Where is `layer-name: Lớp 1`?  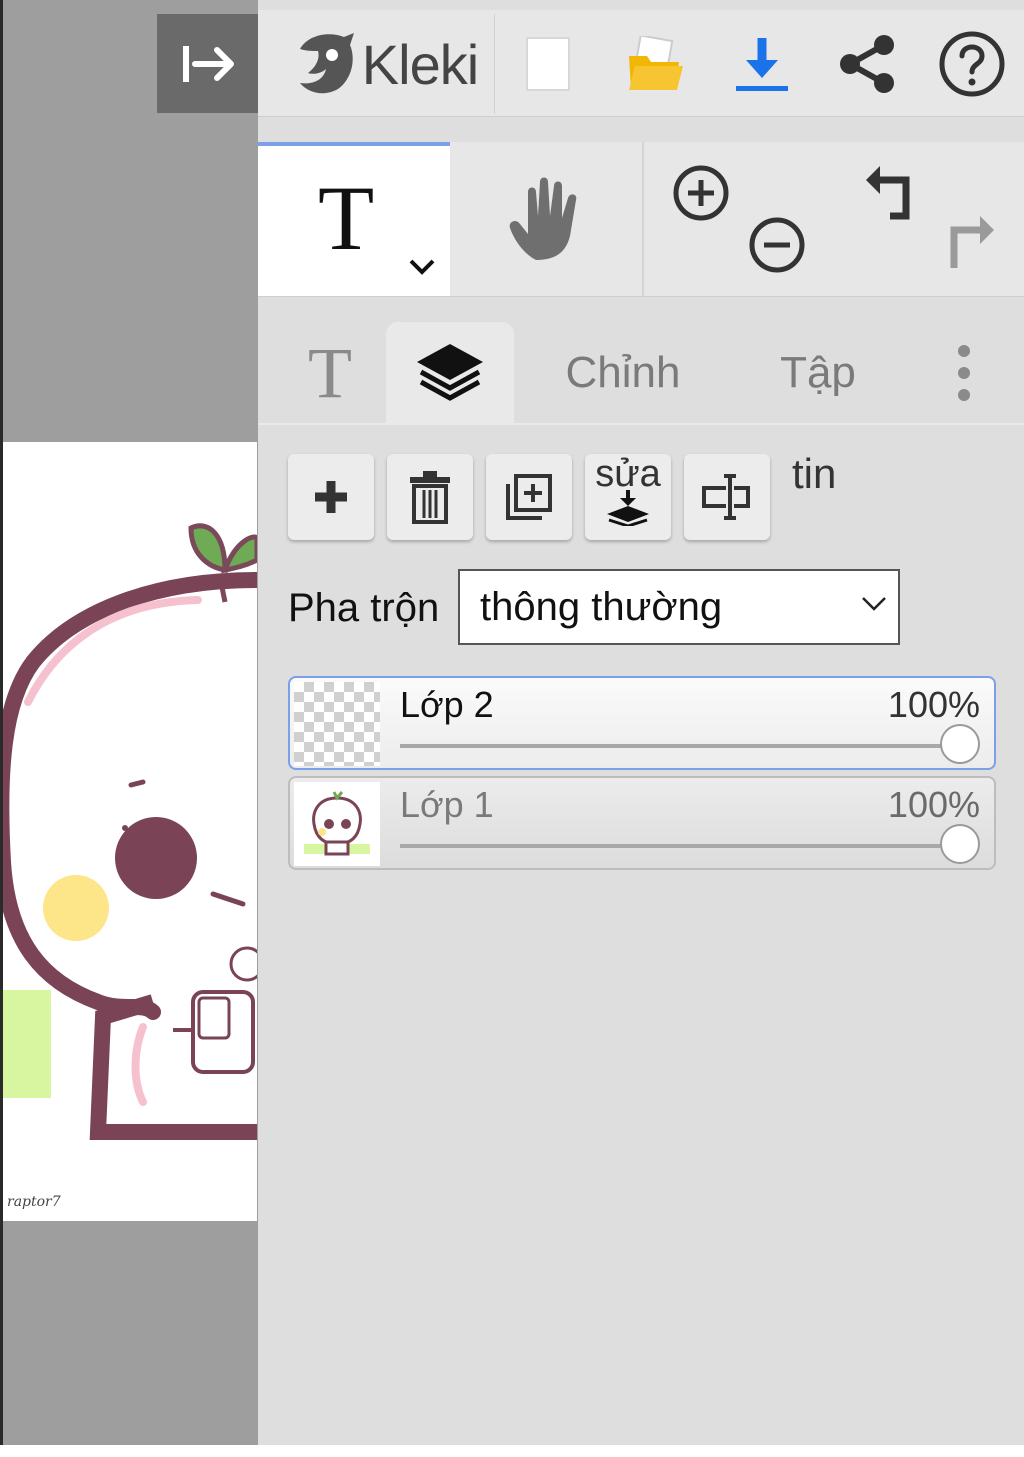 layer-name: Lớp 1 is located at coordinates (447, 804).